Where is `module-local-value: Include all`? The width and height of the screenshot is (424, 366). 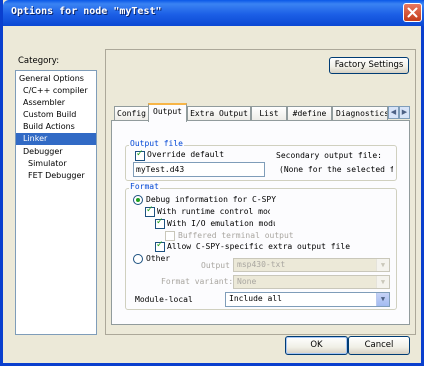
module-local-value: Include all is located at coordinates (255, 298).